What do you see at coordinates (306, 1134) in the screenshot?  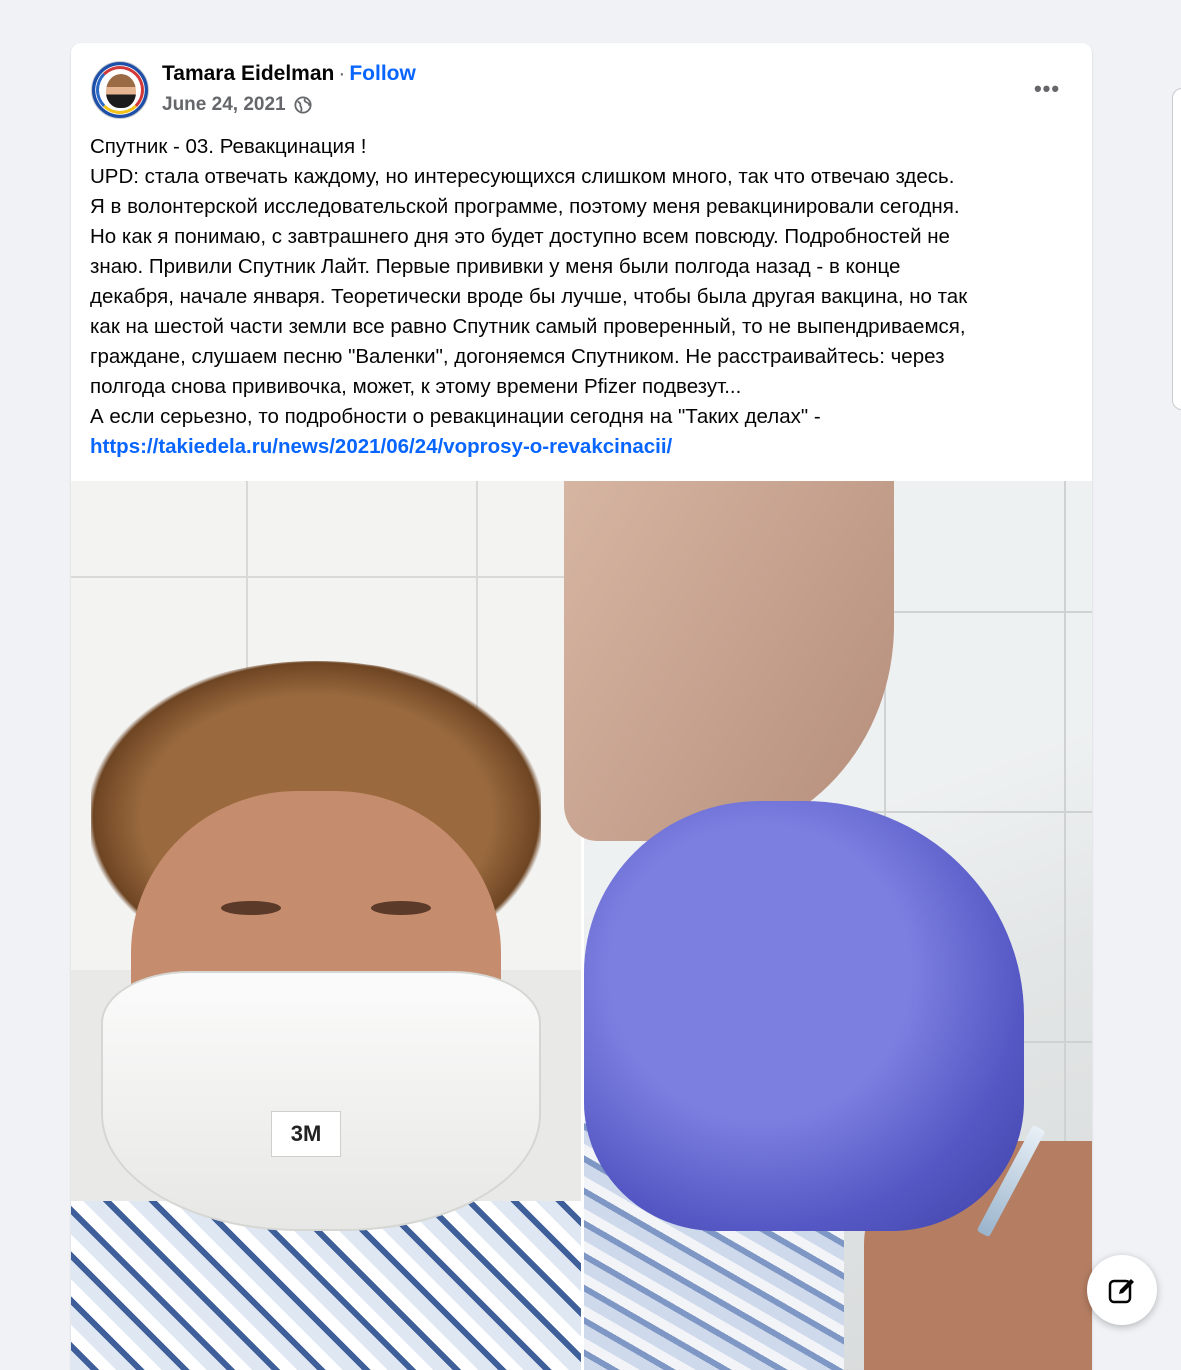 I see `mask-brand-label: 3M` at bounding box center [306, 1134].